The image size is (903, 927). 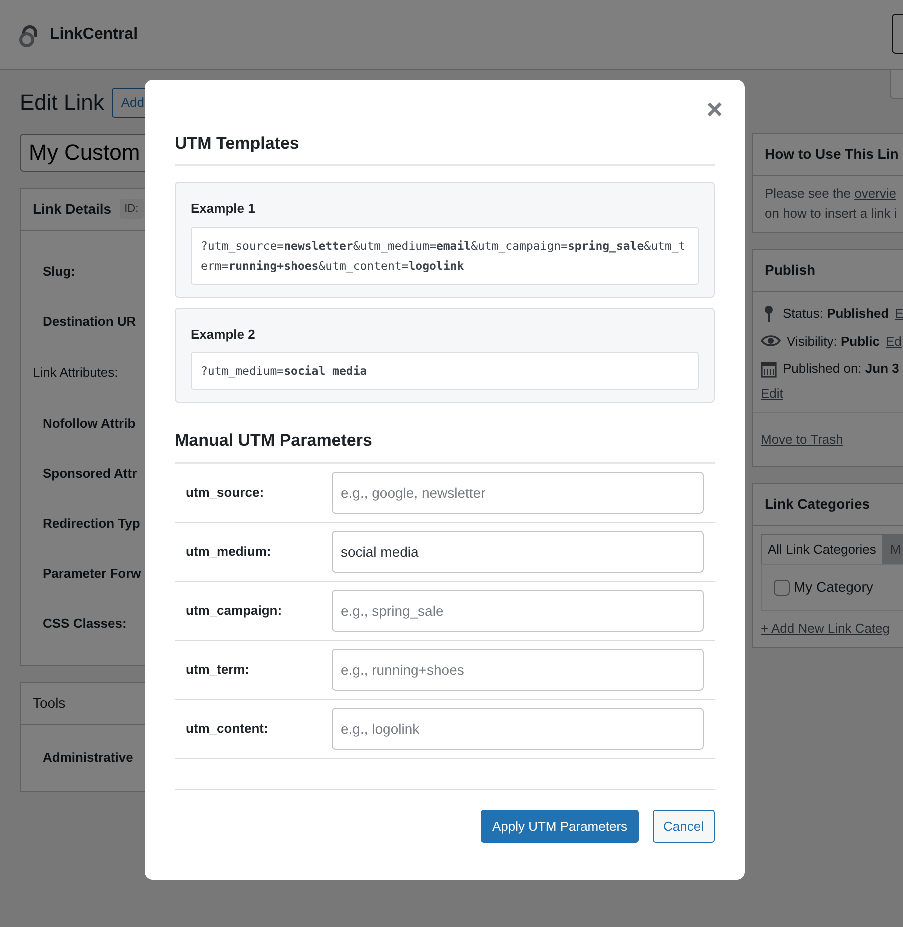 What do you see at coordinates (769, 369) in the screenshot?
I see `calendar-icon` at bounding box center [769, 369].